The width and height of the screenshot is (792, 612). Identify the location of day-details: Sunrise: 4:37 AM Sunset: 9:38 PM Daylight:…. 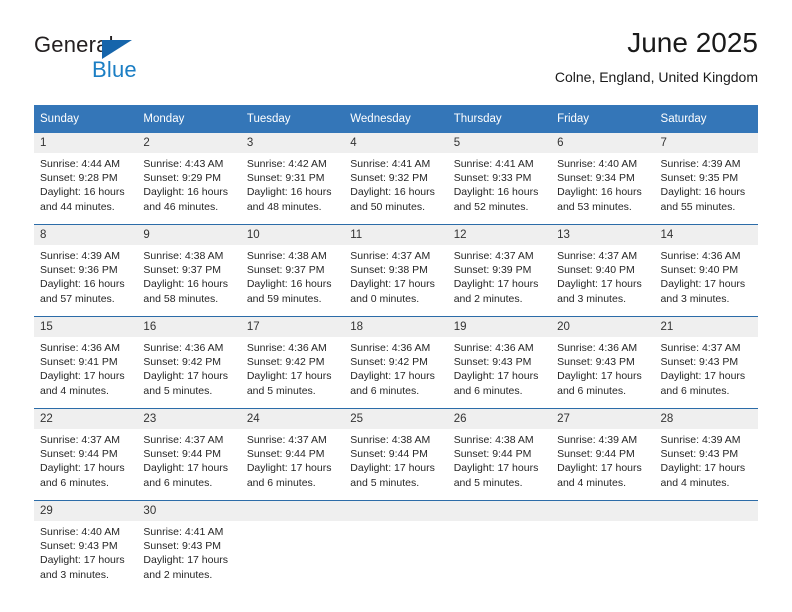
(395, 275).